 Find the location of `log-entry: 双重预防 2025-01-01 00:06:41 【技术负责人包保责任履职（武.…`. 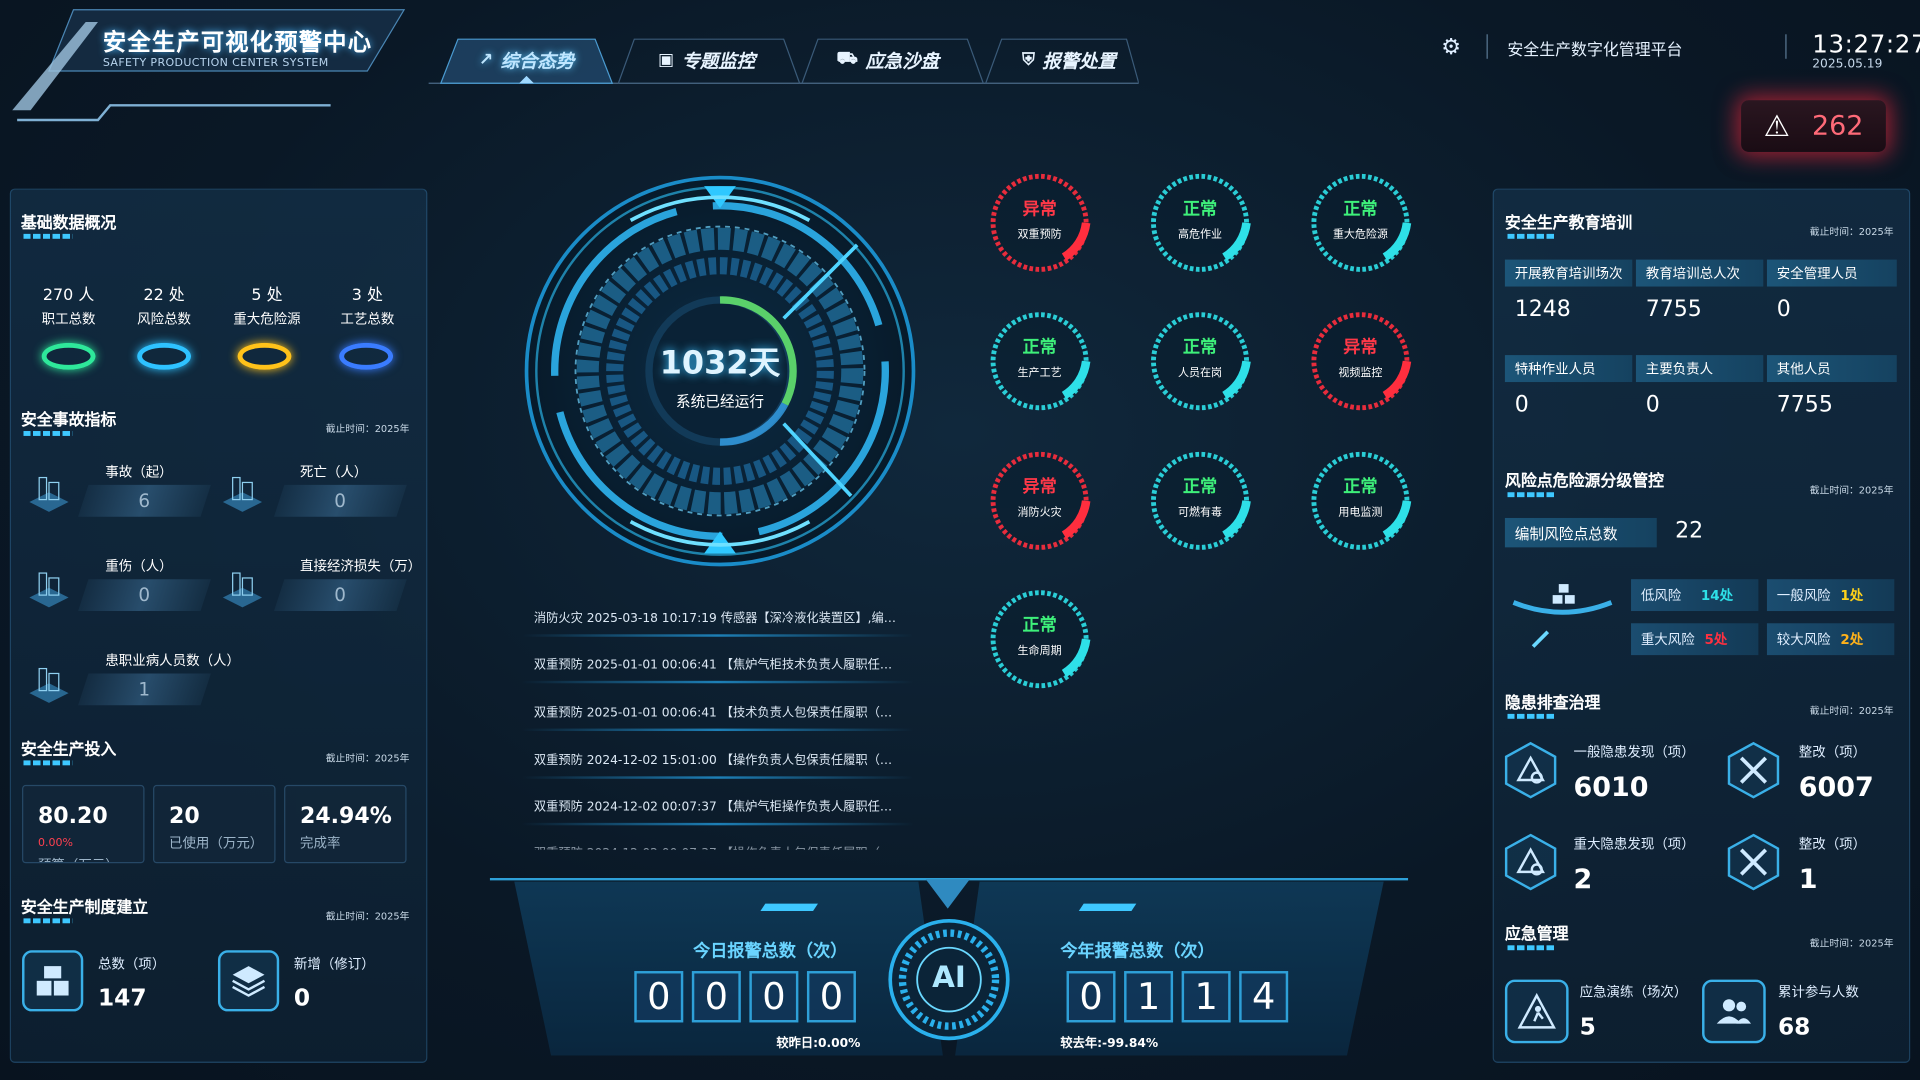

log-entry: 双重预防 2025-01-01 00:06:41 【技术负责人包保责任履职（武.… is located at coordinates (717, 711).